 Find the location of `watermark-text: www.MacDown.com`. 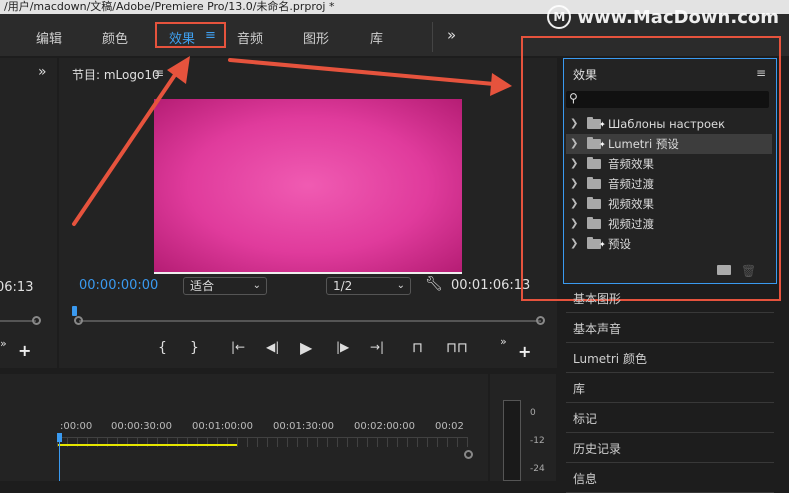

watermark-text: www.MacDown.com is located at coordinates (678, 17).